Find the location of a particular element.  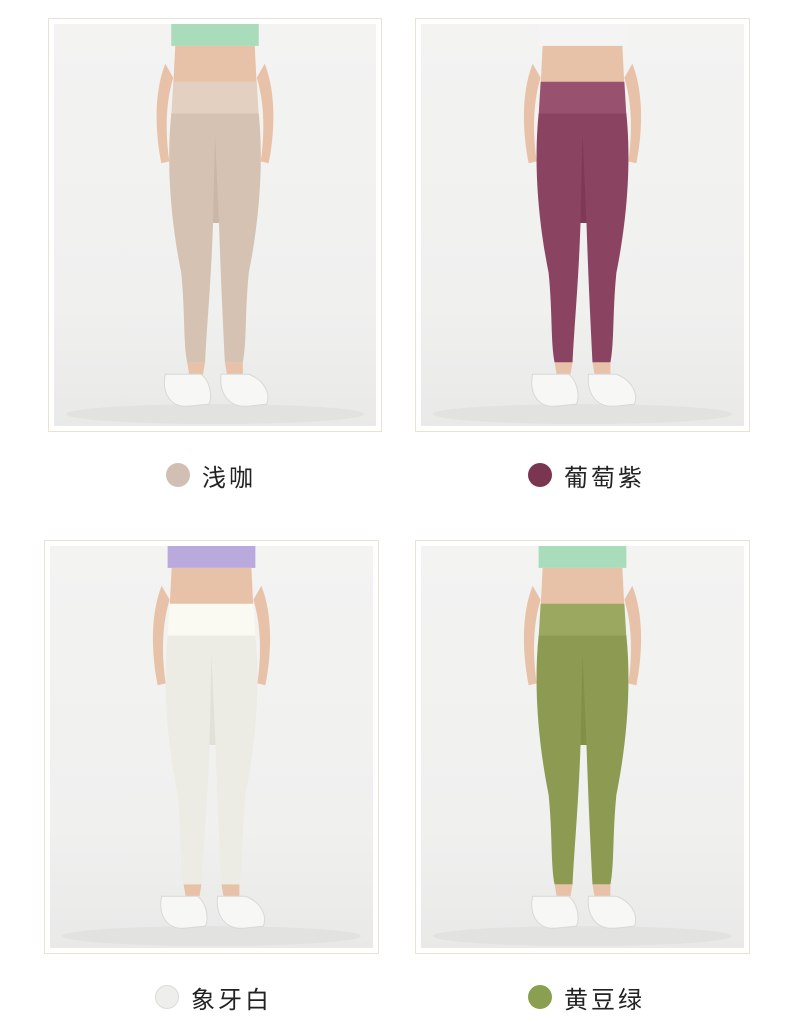

color-label-soybean-green: 黄豆绿 is located at coordinates (586, 997).